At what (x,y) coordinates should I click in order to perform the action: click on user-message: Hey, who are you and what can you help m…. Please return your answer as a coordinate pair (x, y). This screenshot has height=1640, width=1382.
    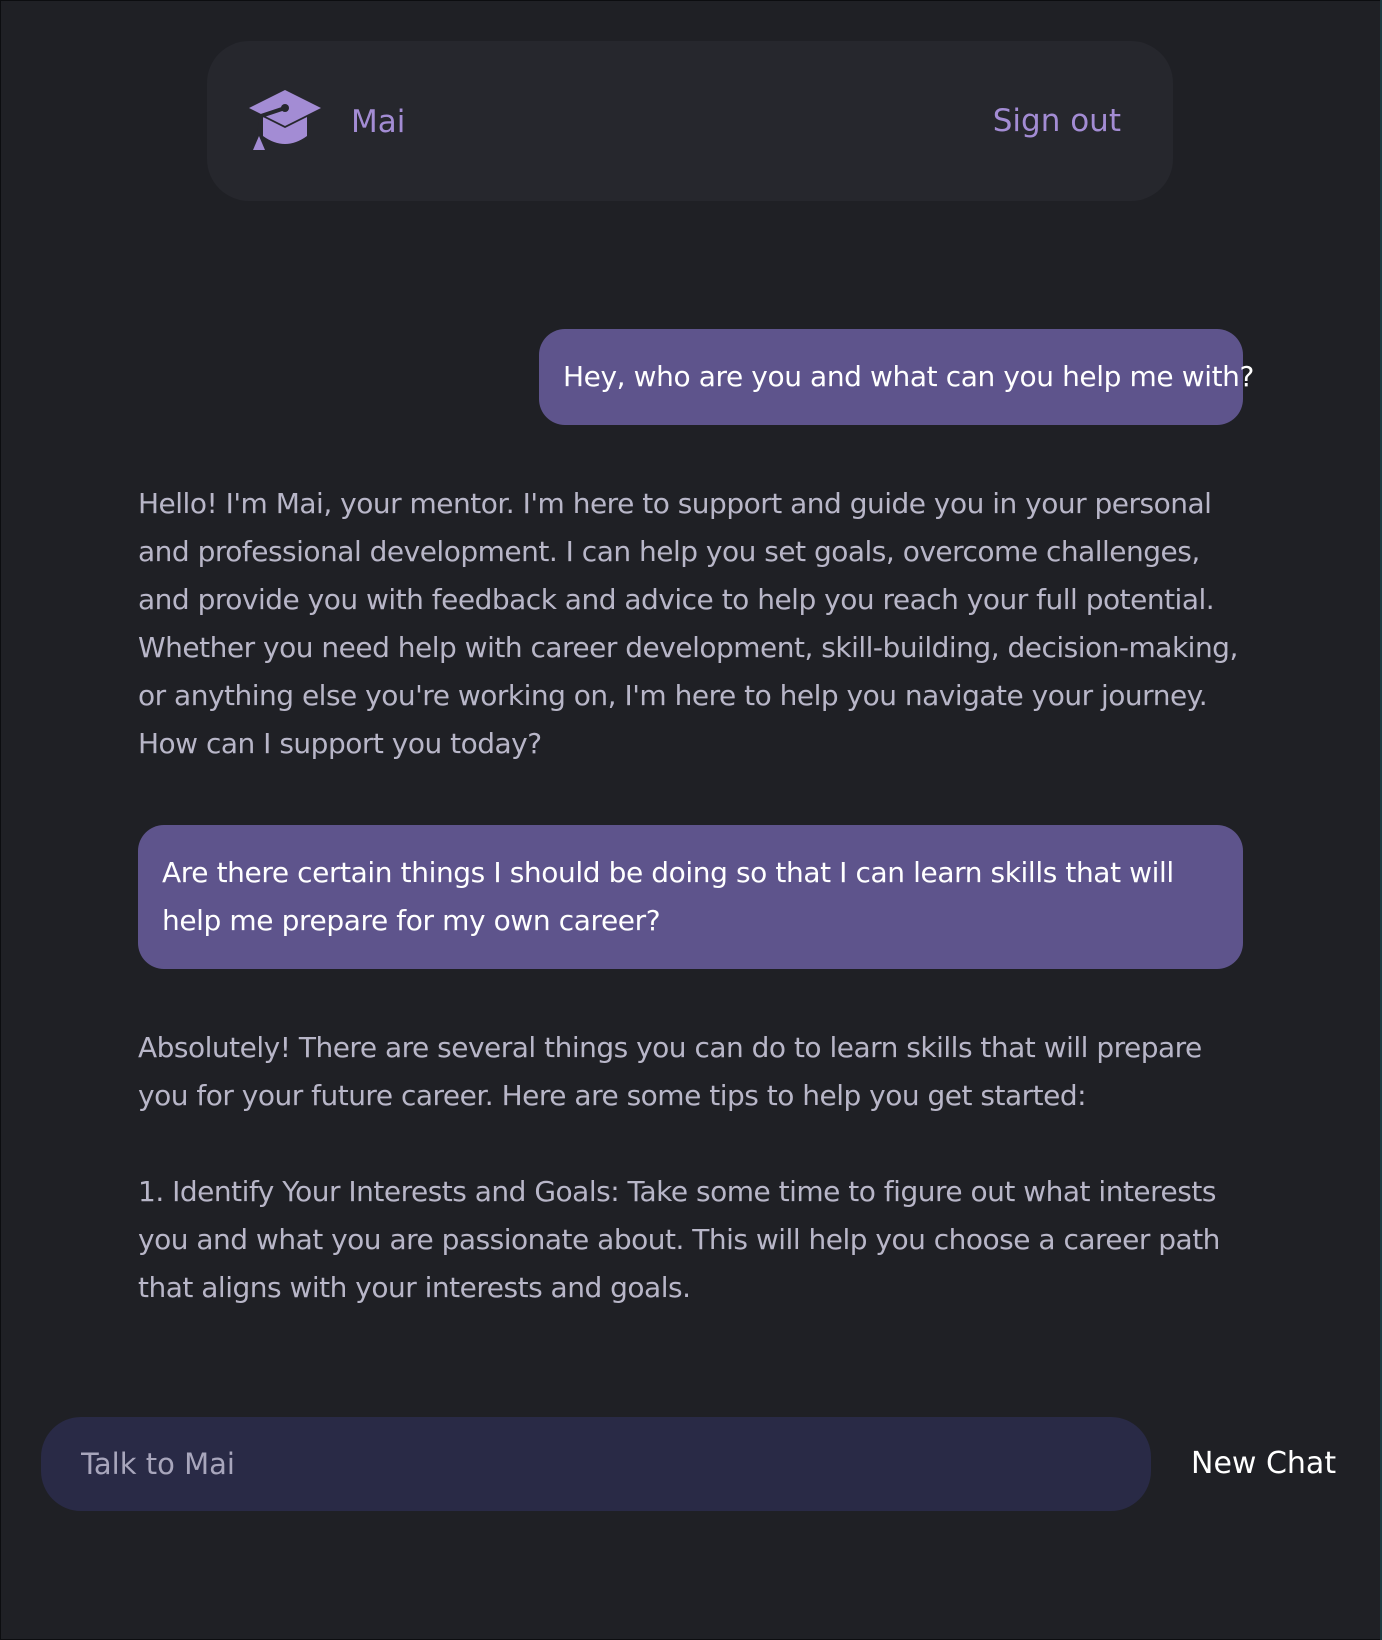
    Looking at the image, I should click on (896, 377).